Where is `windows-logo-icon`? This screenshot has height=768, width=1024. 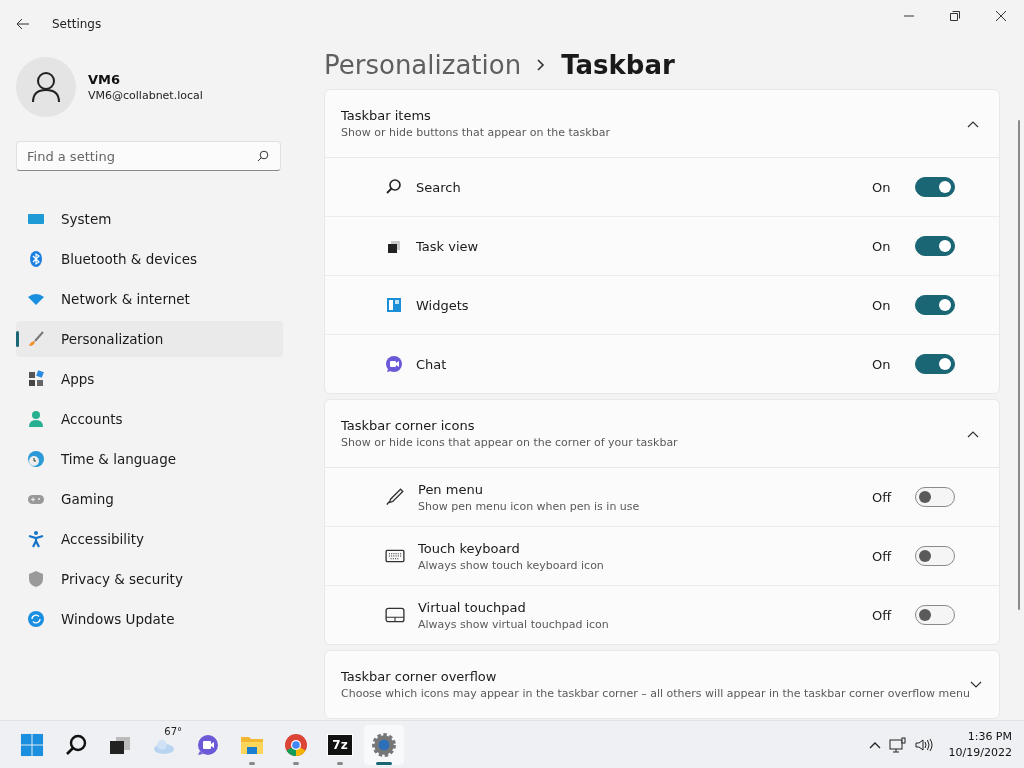 windows-logo-icon is located at coordinates (32, 744).